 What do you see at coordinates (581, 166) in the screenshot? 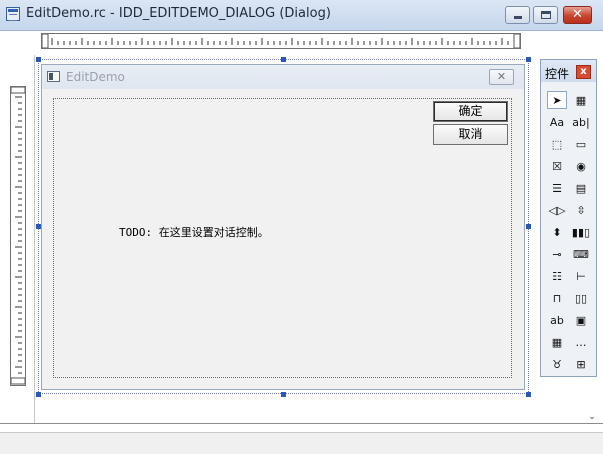
I see `radio-button-icon: ◉` at bounding box center [581, 166].